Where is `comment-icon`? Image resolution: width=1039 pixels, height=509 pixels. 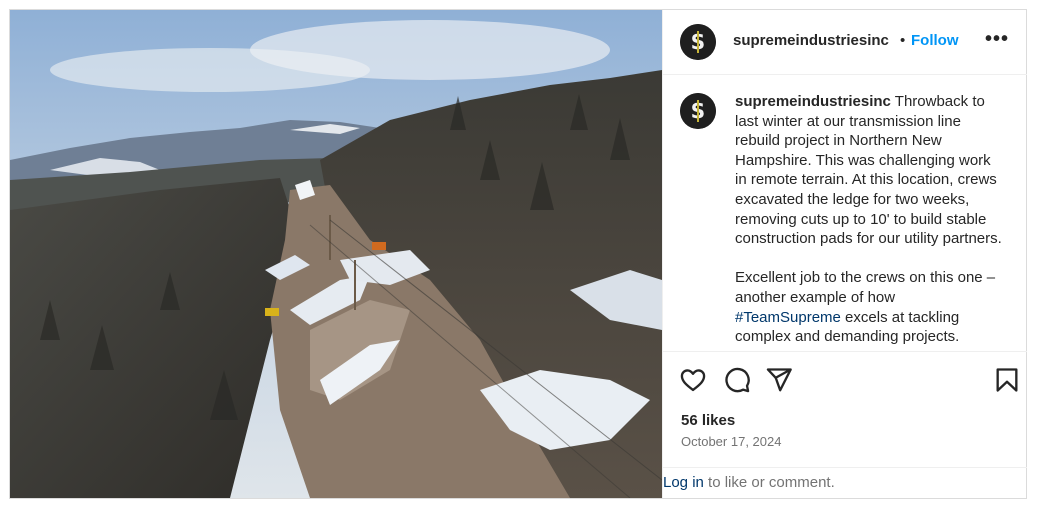
comment-icon is located at coordinates (737, 380).